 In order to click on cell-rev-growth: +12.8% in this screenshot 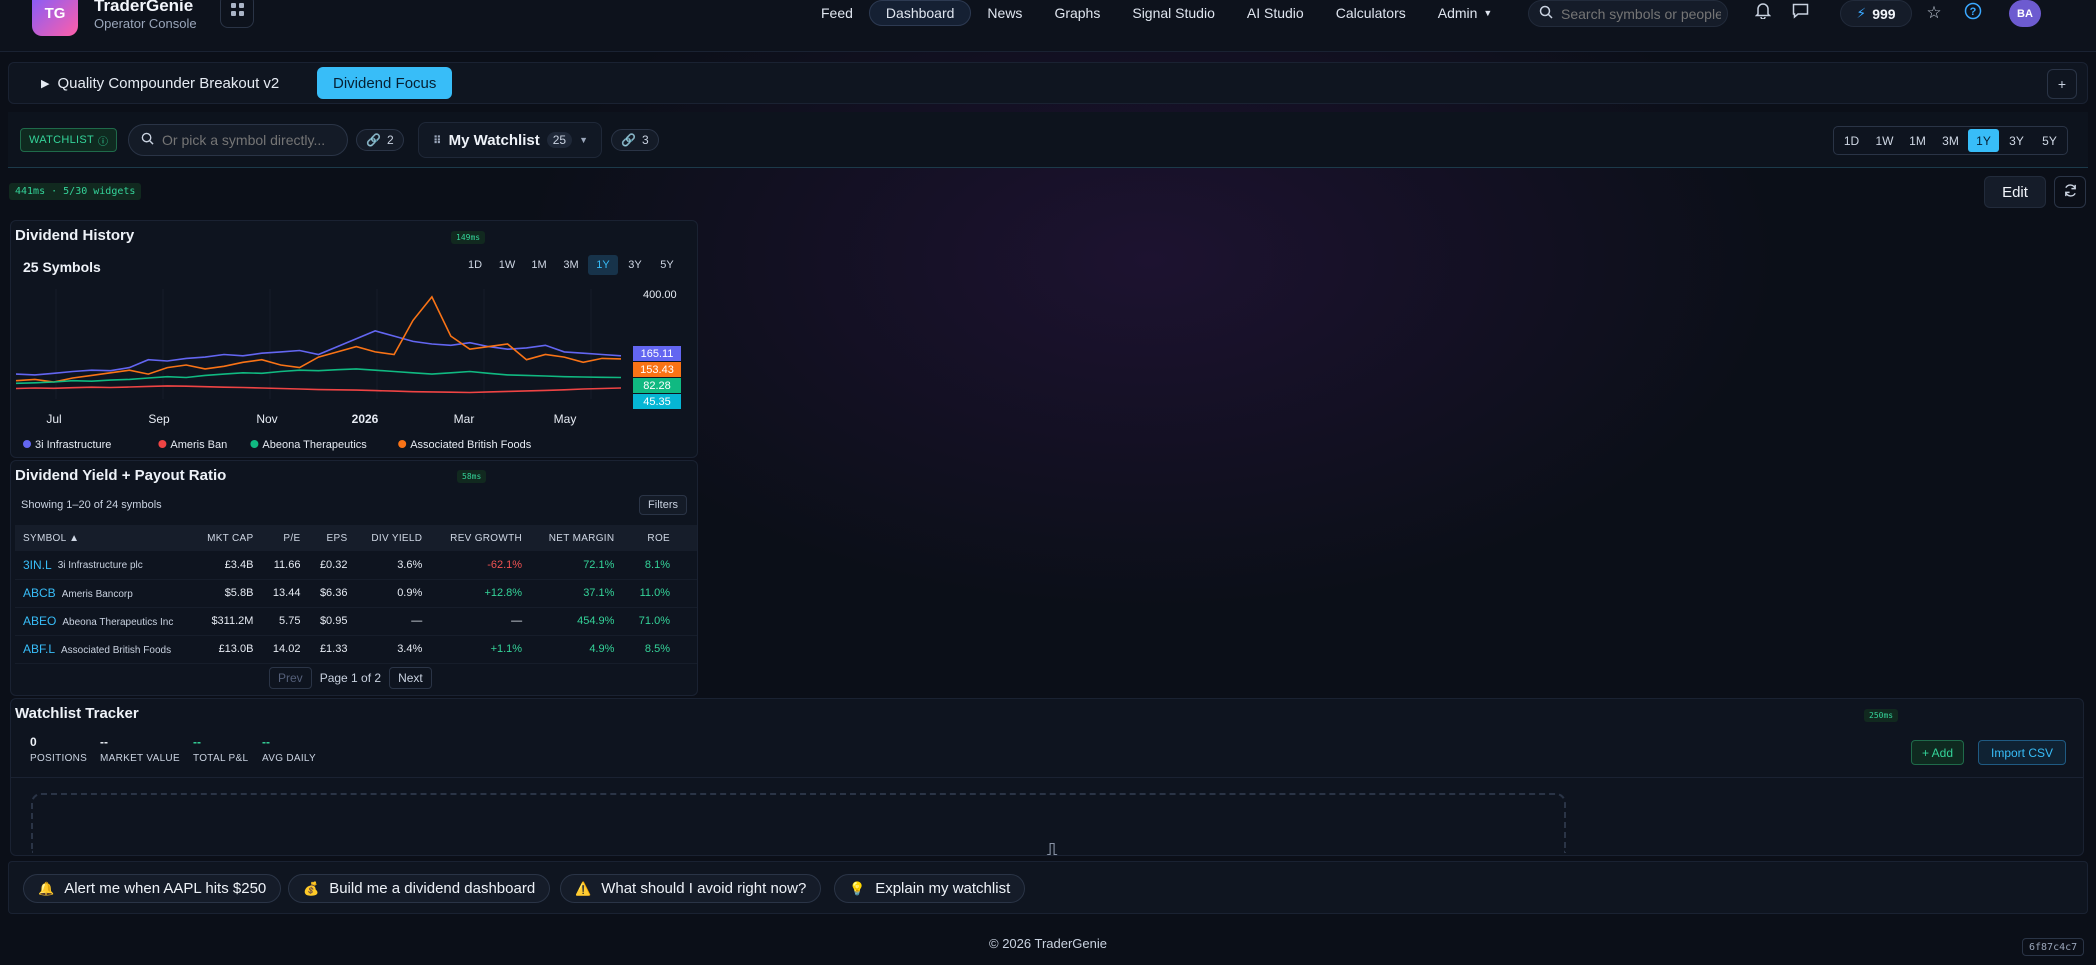, I will do `click(503, 593)`.